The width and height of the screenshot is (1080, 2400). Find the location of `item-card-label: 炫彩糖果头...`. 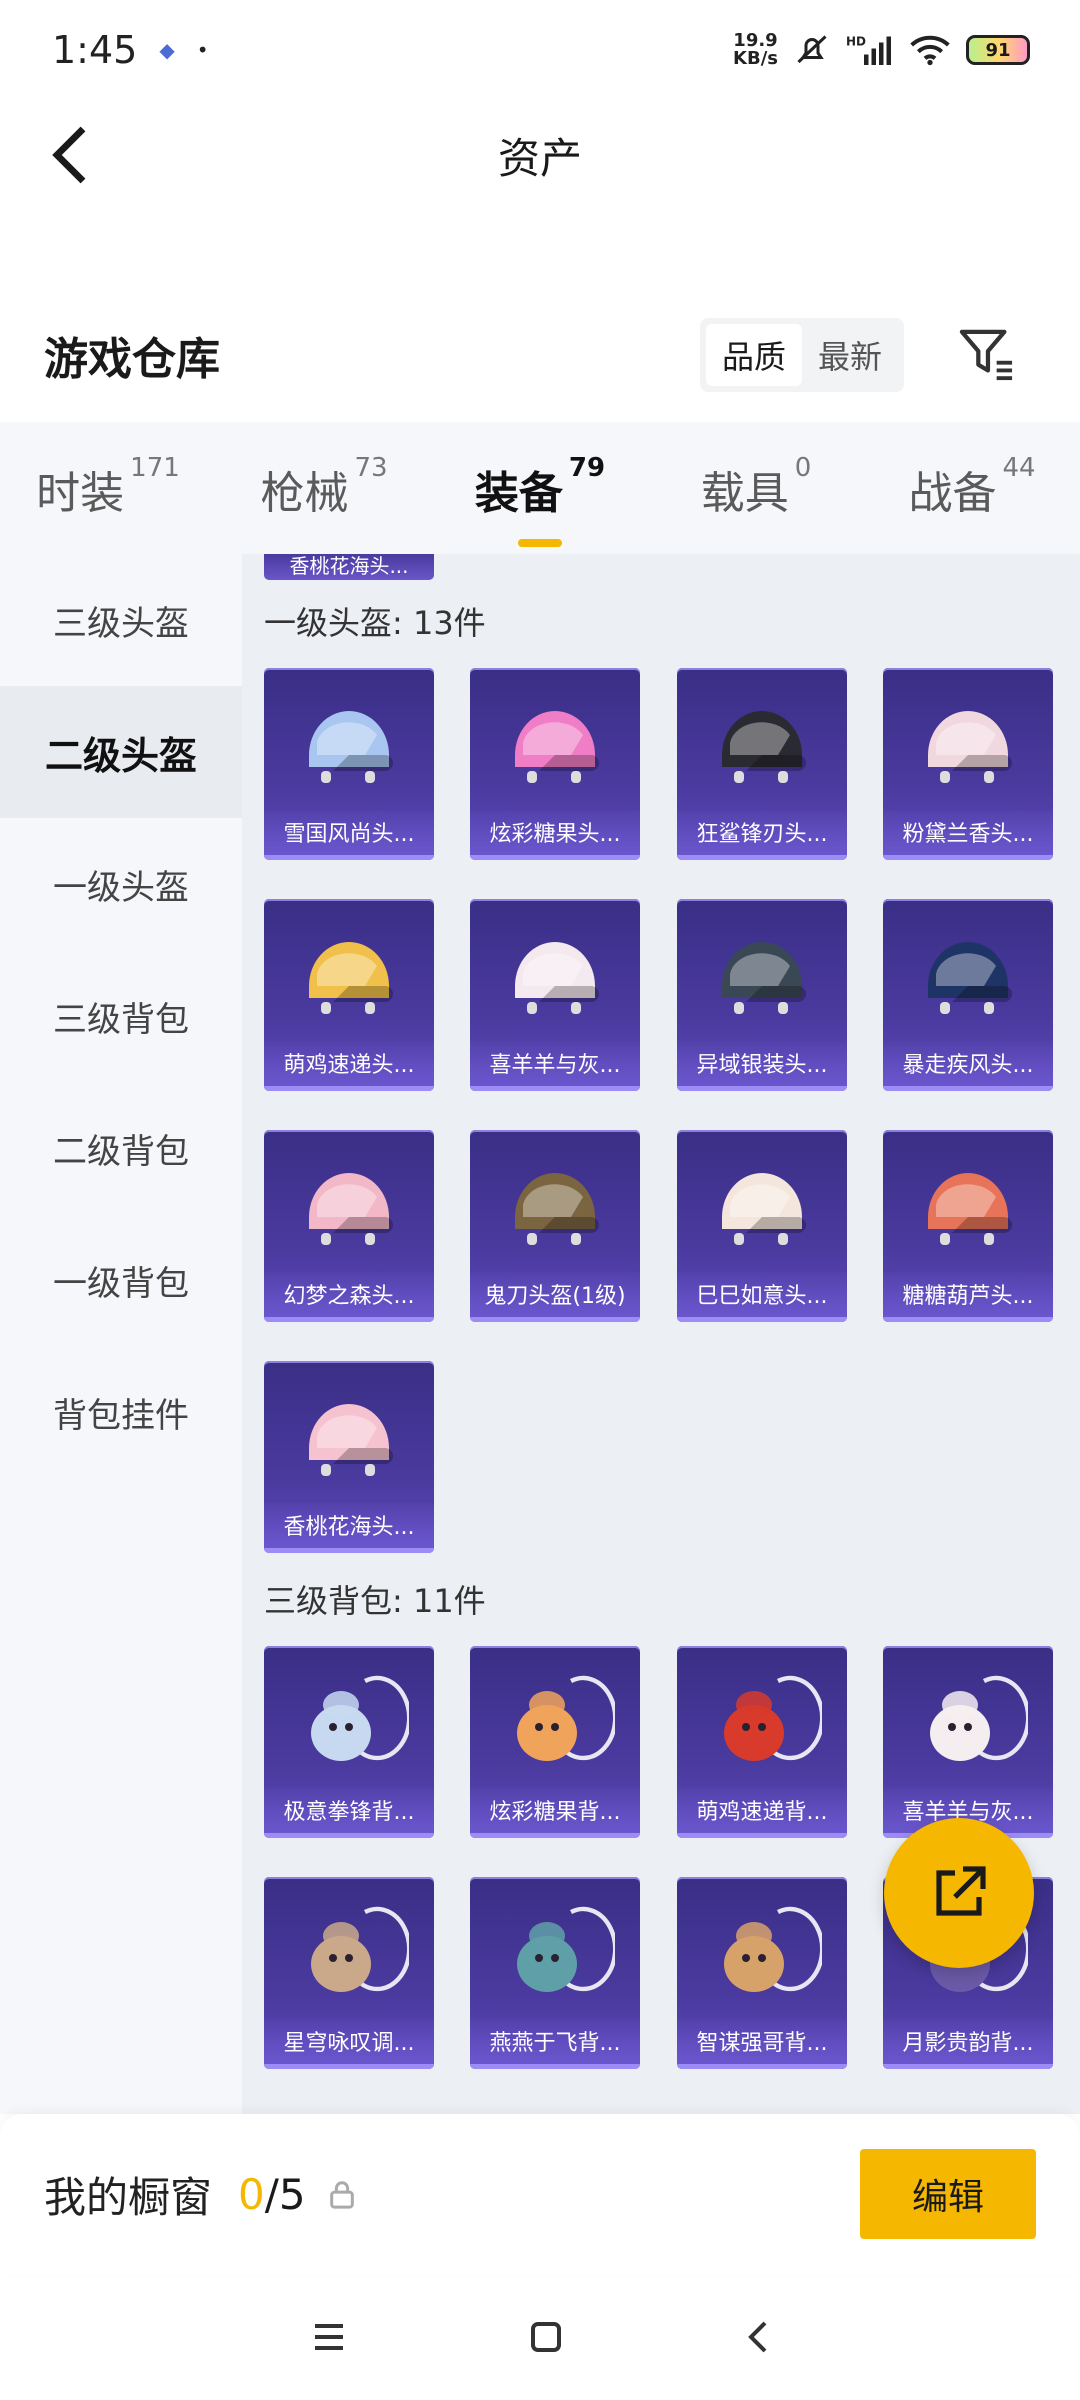

item-card-label: 炫彩糖果头... is located at coordinates (555, 835).